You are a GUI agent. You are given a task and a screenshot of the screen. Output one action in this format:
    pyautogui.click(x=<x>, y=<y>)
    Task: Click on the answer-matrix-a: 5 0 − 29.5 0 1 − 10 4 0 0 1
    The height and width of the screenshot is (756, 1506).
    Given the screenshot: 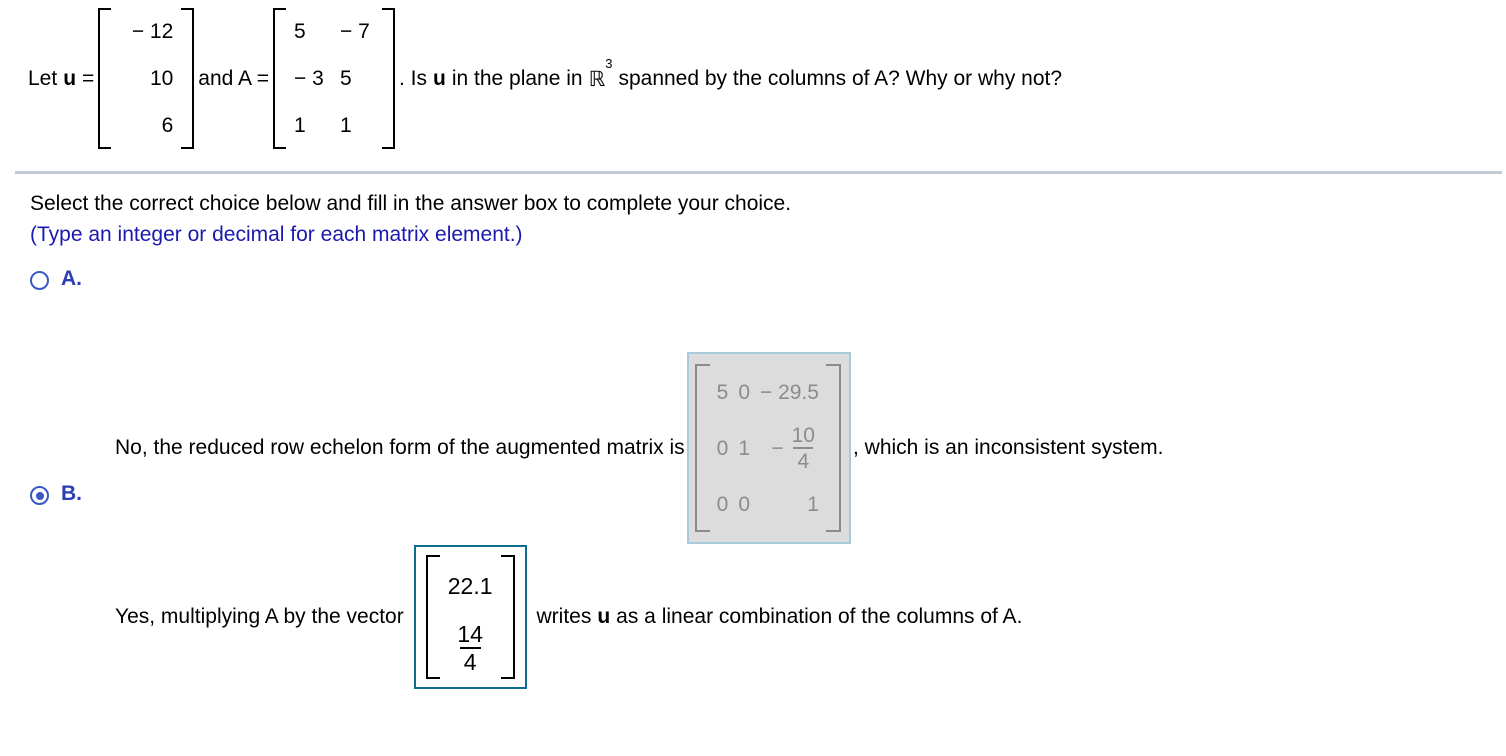 What is the action you would take?
    pyautogui.click(x=767, y=448)
    